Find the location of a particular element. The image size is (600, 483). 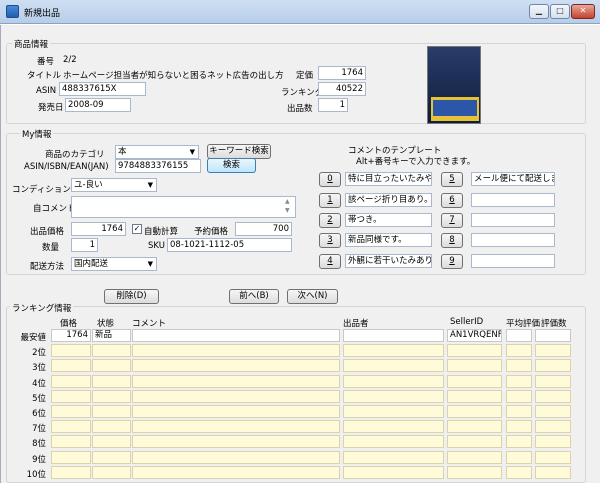

isbn-field: 9784883376155 is located at coordinates (158, 166).